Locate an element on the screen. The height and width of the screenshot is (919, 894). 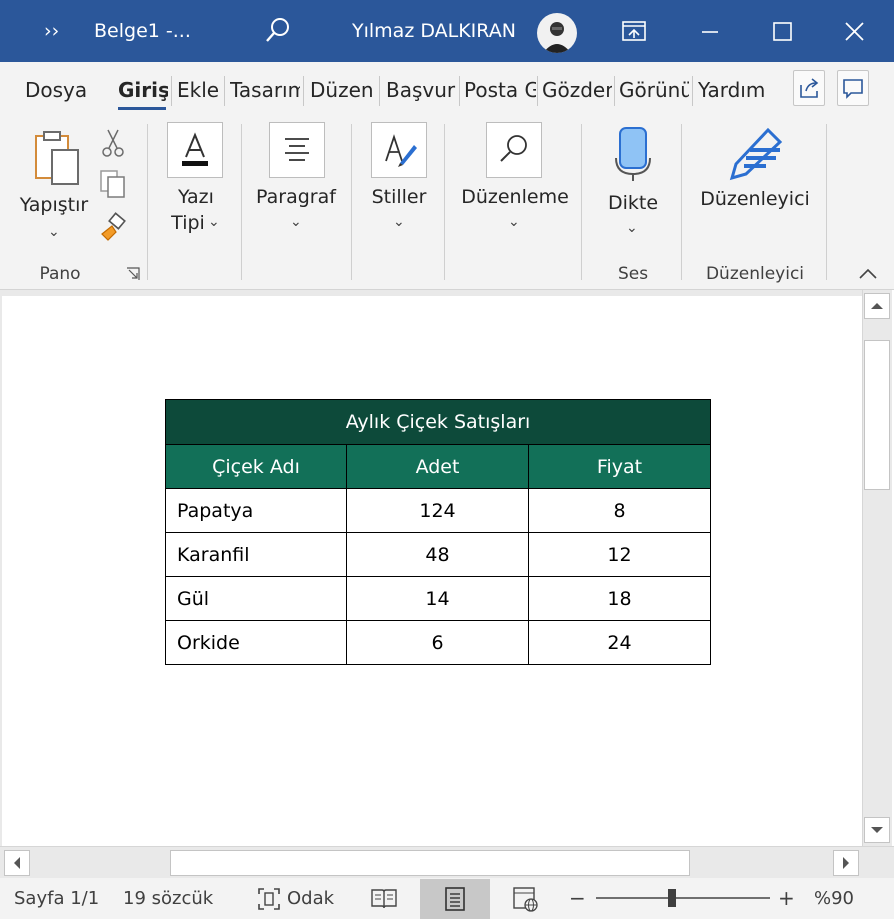
table-cell: 6 is located at coordinates (437, 642).